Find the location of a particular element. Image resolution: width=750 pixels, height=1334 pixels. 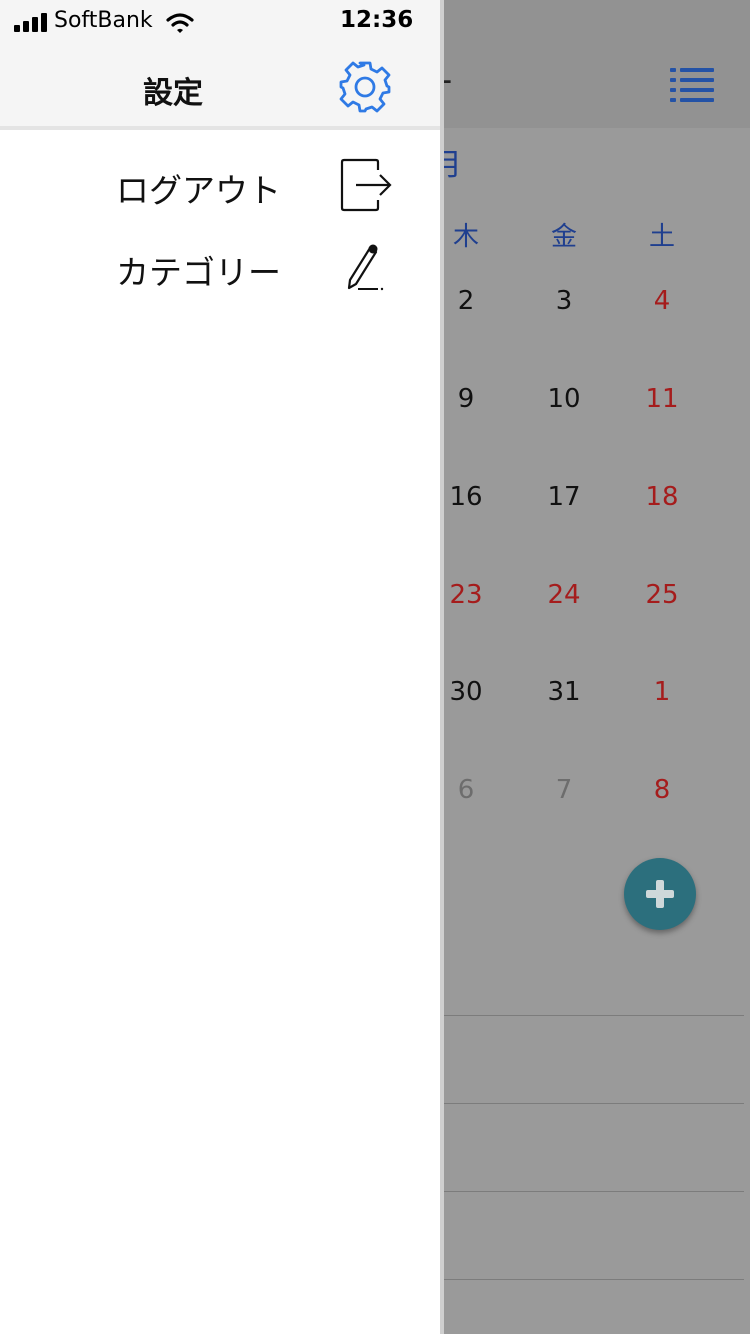

calendar-day: 10 is located at coordinates (564, 399).